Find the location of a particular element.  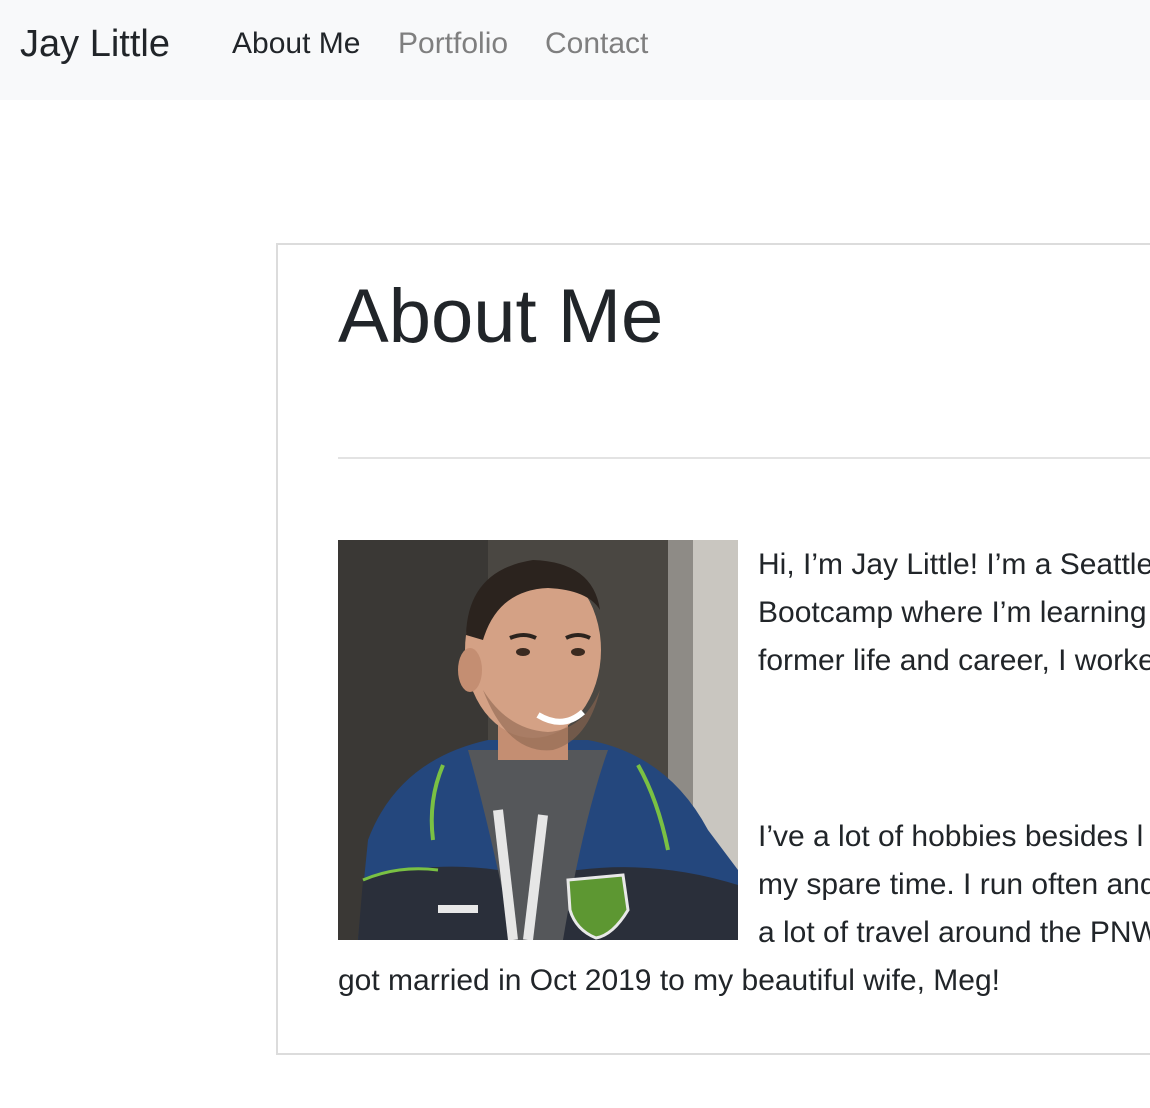

nav-link-portfolio: Portfolio is located at coordinates (453, 44).